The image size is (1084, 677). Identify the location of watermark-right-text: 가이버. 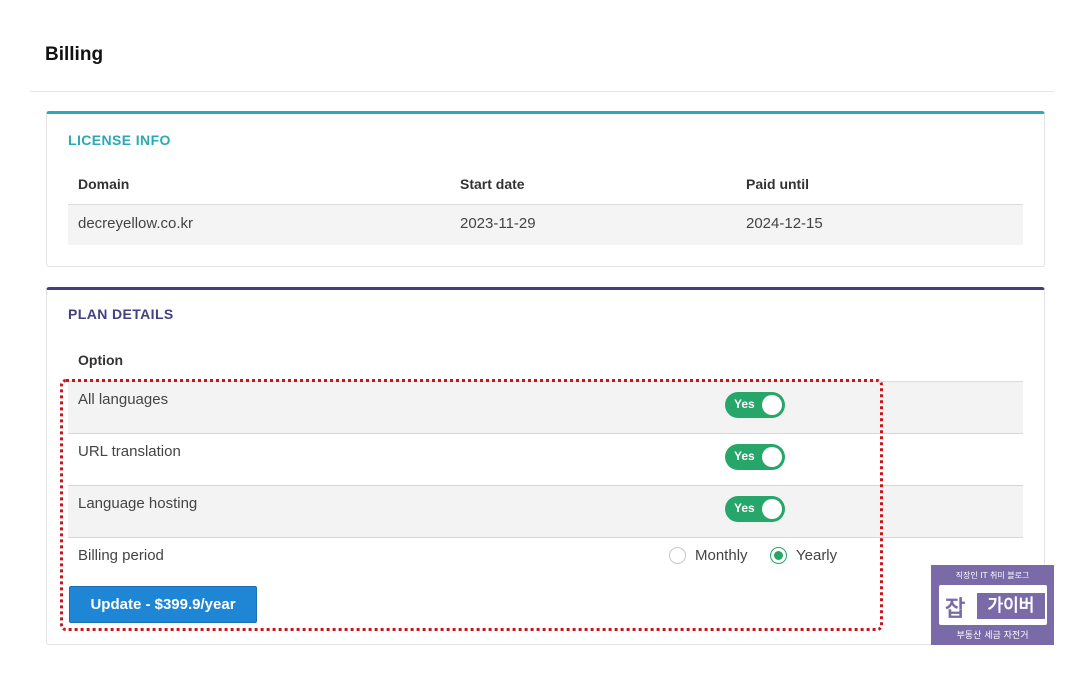
(1011, 606).